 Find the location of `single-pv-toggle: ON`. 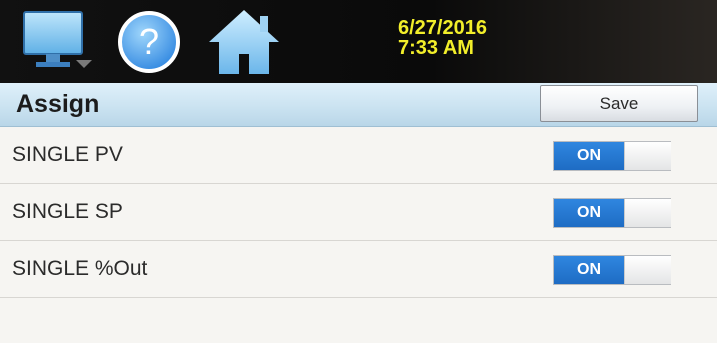

single-pv-toggle: ON is located at coordinates (612, 156).